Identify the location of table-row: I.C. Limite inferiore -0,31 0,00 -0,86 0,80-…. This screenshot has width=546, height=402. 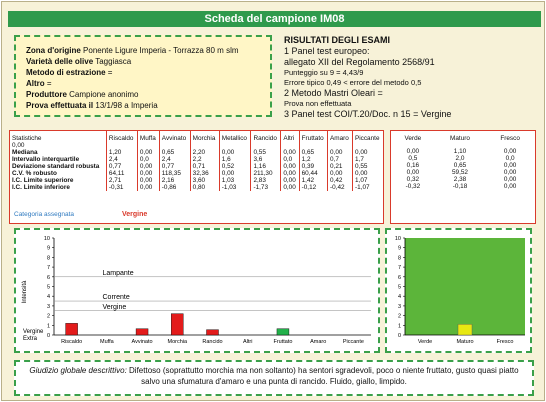
(196, 187).